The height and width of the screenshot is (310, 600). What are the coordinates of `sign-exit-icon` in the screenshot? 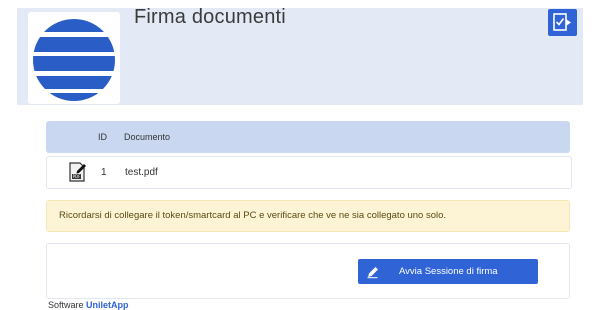 It's located at (562, 22).